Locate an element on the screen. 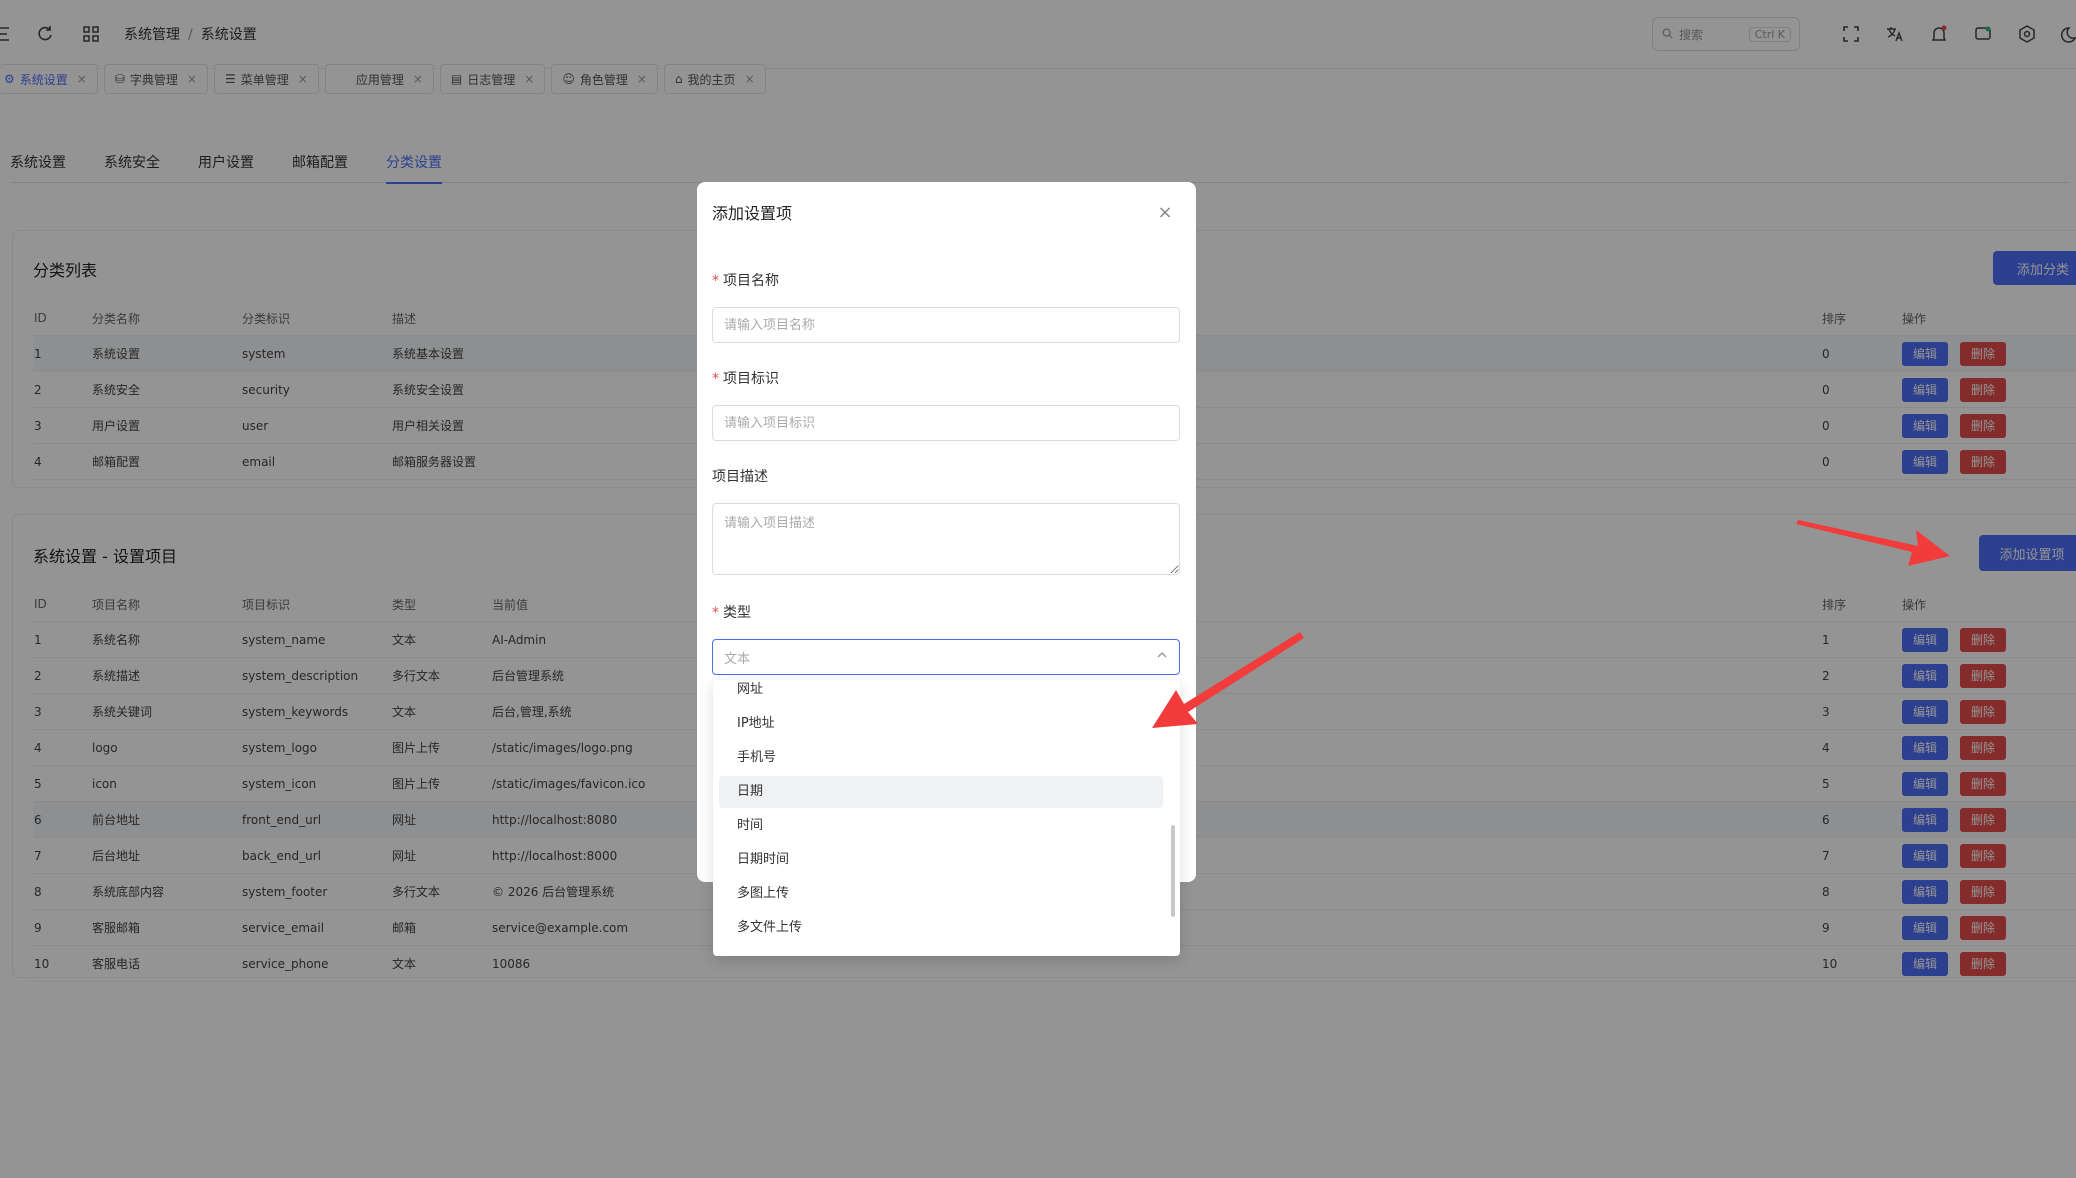  label-text: 项目名称 is located at coordinates (751, 281).